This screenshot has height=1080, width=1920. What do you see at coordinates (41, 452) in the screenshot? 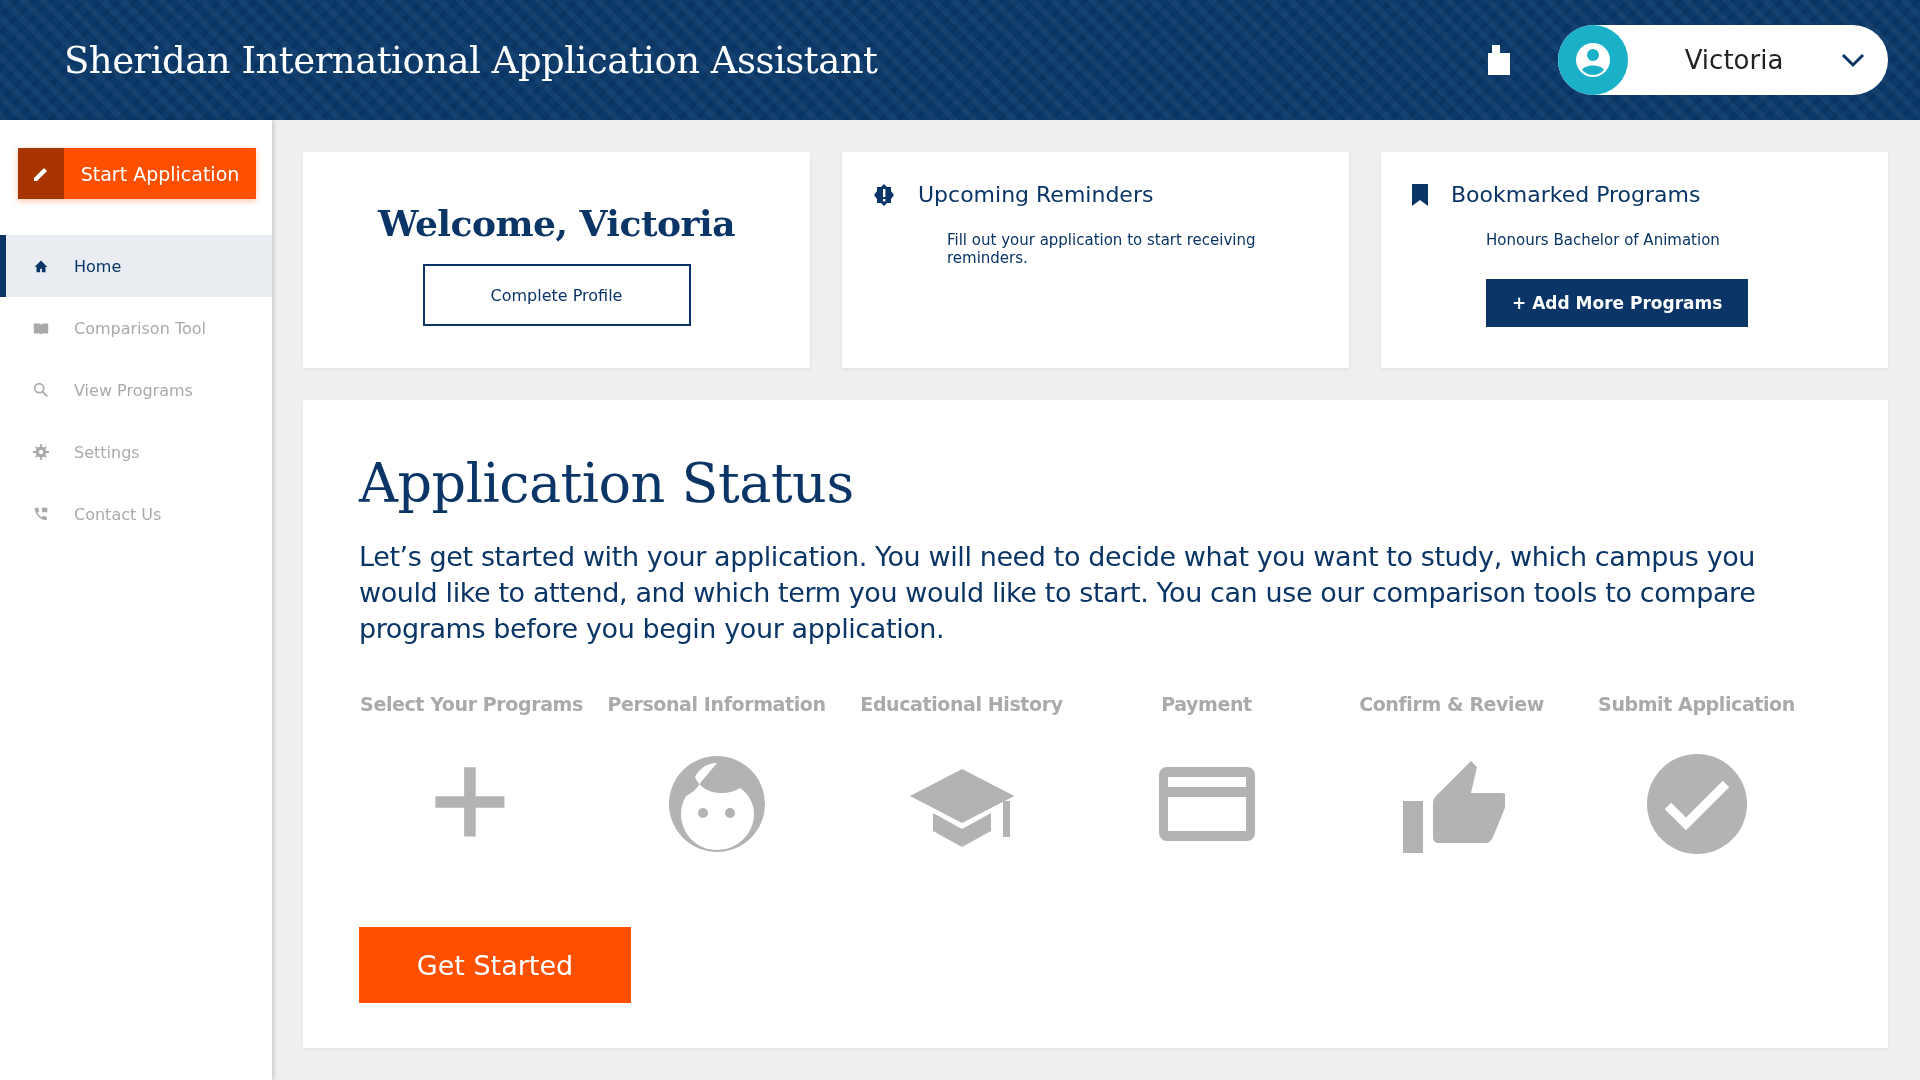
I see `gear-icon` at bounding box center [41, 452].